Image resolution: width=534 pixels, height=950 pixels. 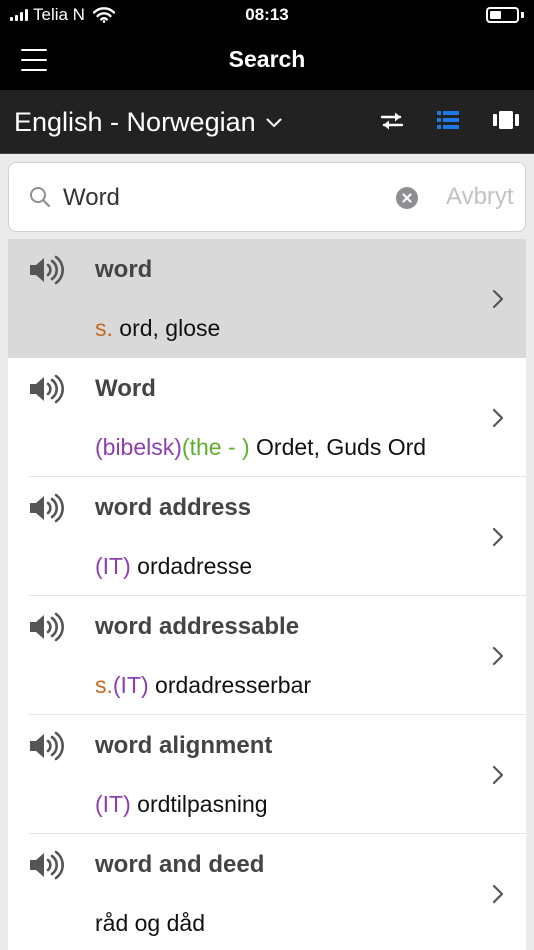 What do you see at coordinates (180, 864) in the screenshot?
I see `result-headword: word and deed` at bounding box center [180, 864].